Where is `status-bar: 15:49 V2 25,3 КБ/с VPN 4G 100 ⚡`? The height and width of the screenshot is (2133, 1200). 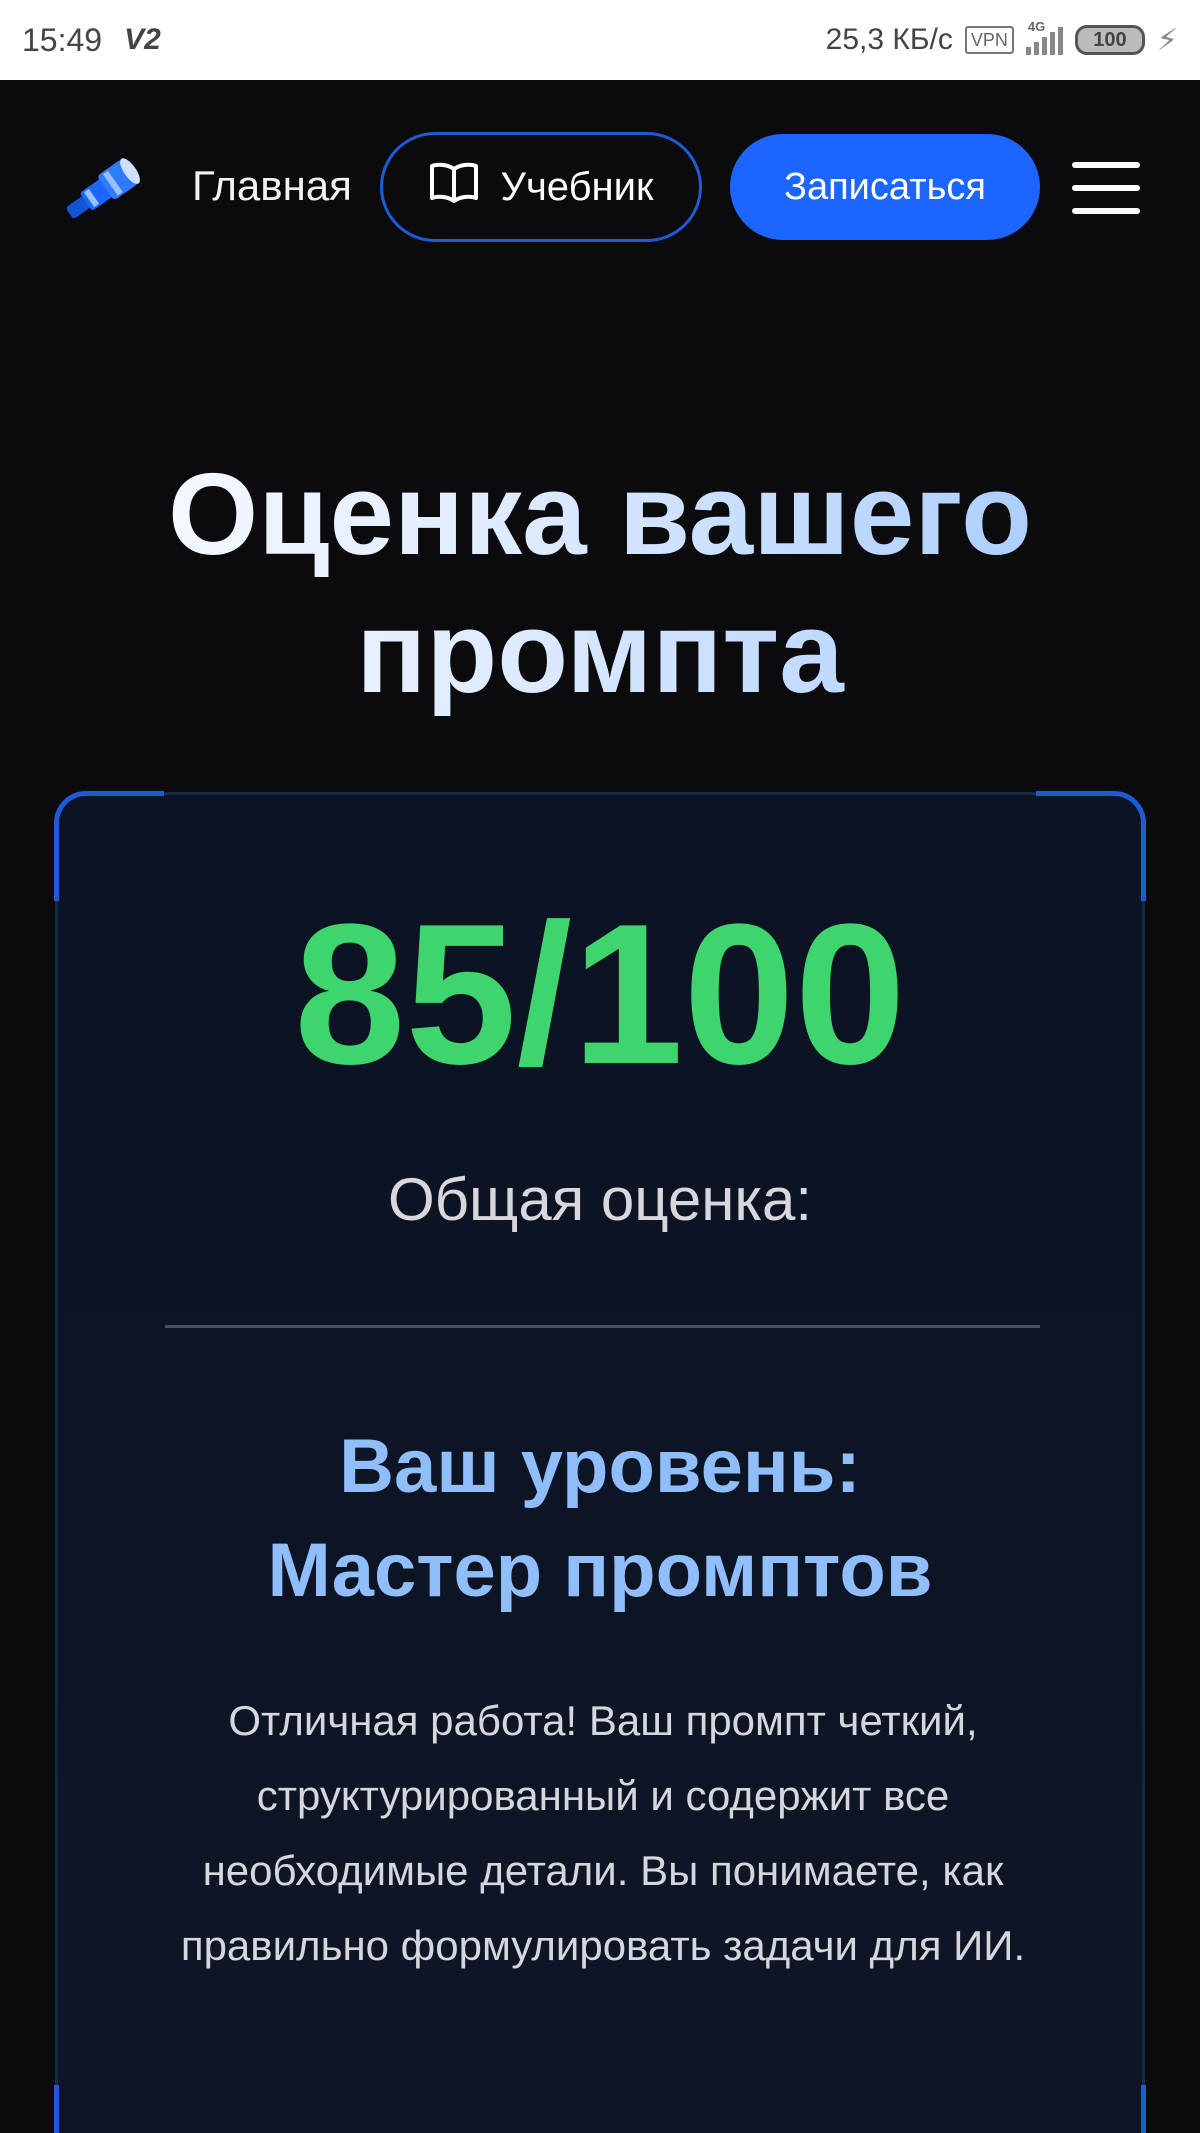 status-bar: 15:49 V2 25,3 КБ/с VPN 4G 100 ⚡ is located at coordinates (600, 40).